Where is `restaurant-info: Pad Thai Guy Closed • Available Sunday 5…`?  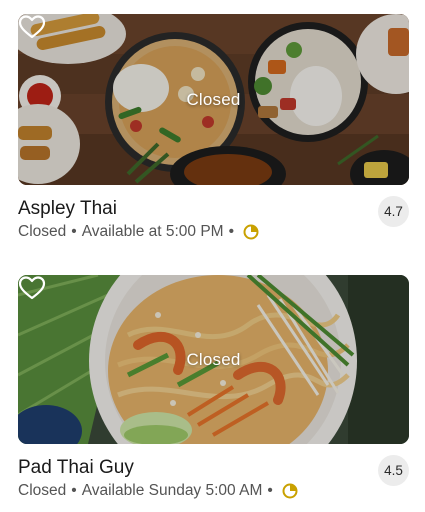
restaurant-info: Pad Thai Guy Closed • Available Sunday 5… is located at coordinates (213, 474).